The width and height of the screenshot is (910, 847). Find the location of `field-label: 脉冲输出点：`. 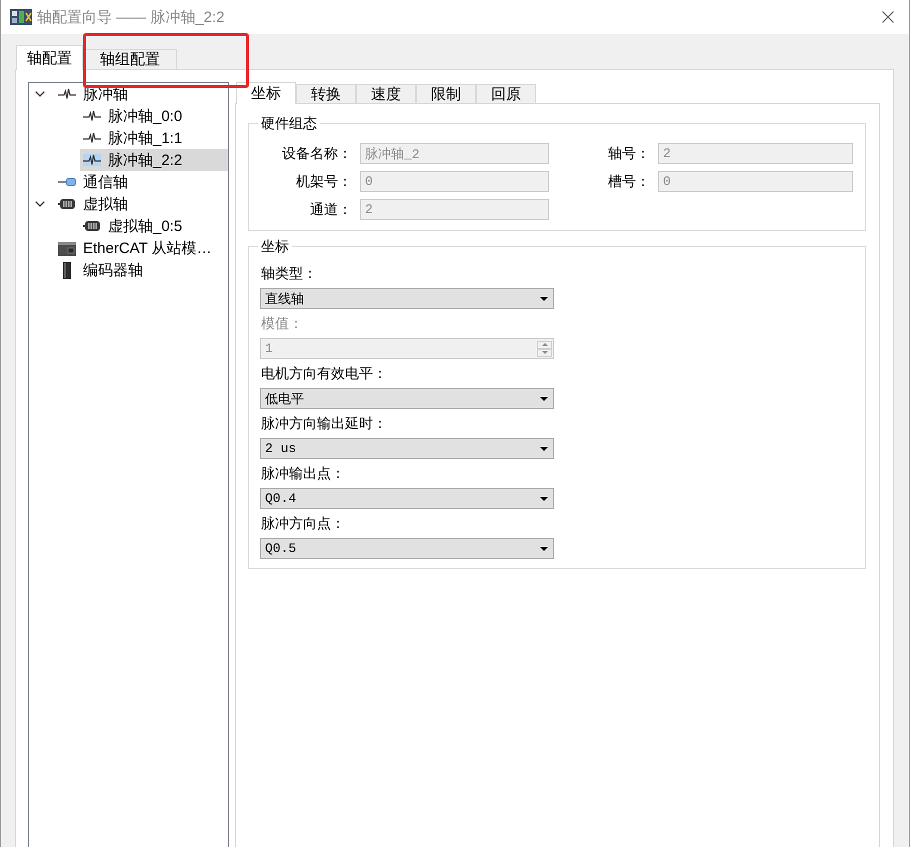

field-label: 脉冲输出点： is located at coordinates (303, 473).